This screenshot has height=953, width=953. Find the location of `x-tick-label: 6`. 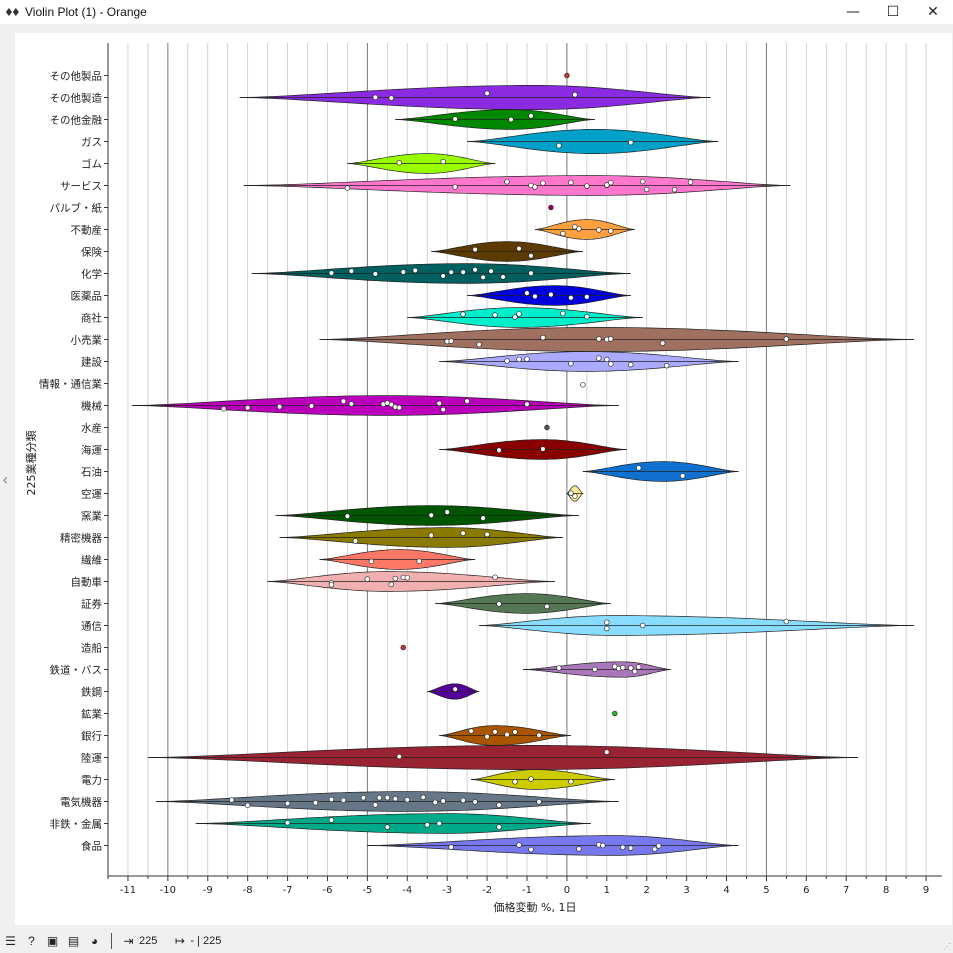

x-tick-label: 6 is located at coordinates (806, 890).